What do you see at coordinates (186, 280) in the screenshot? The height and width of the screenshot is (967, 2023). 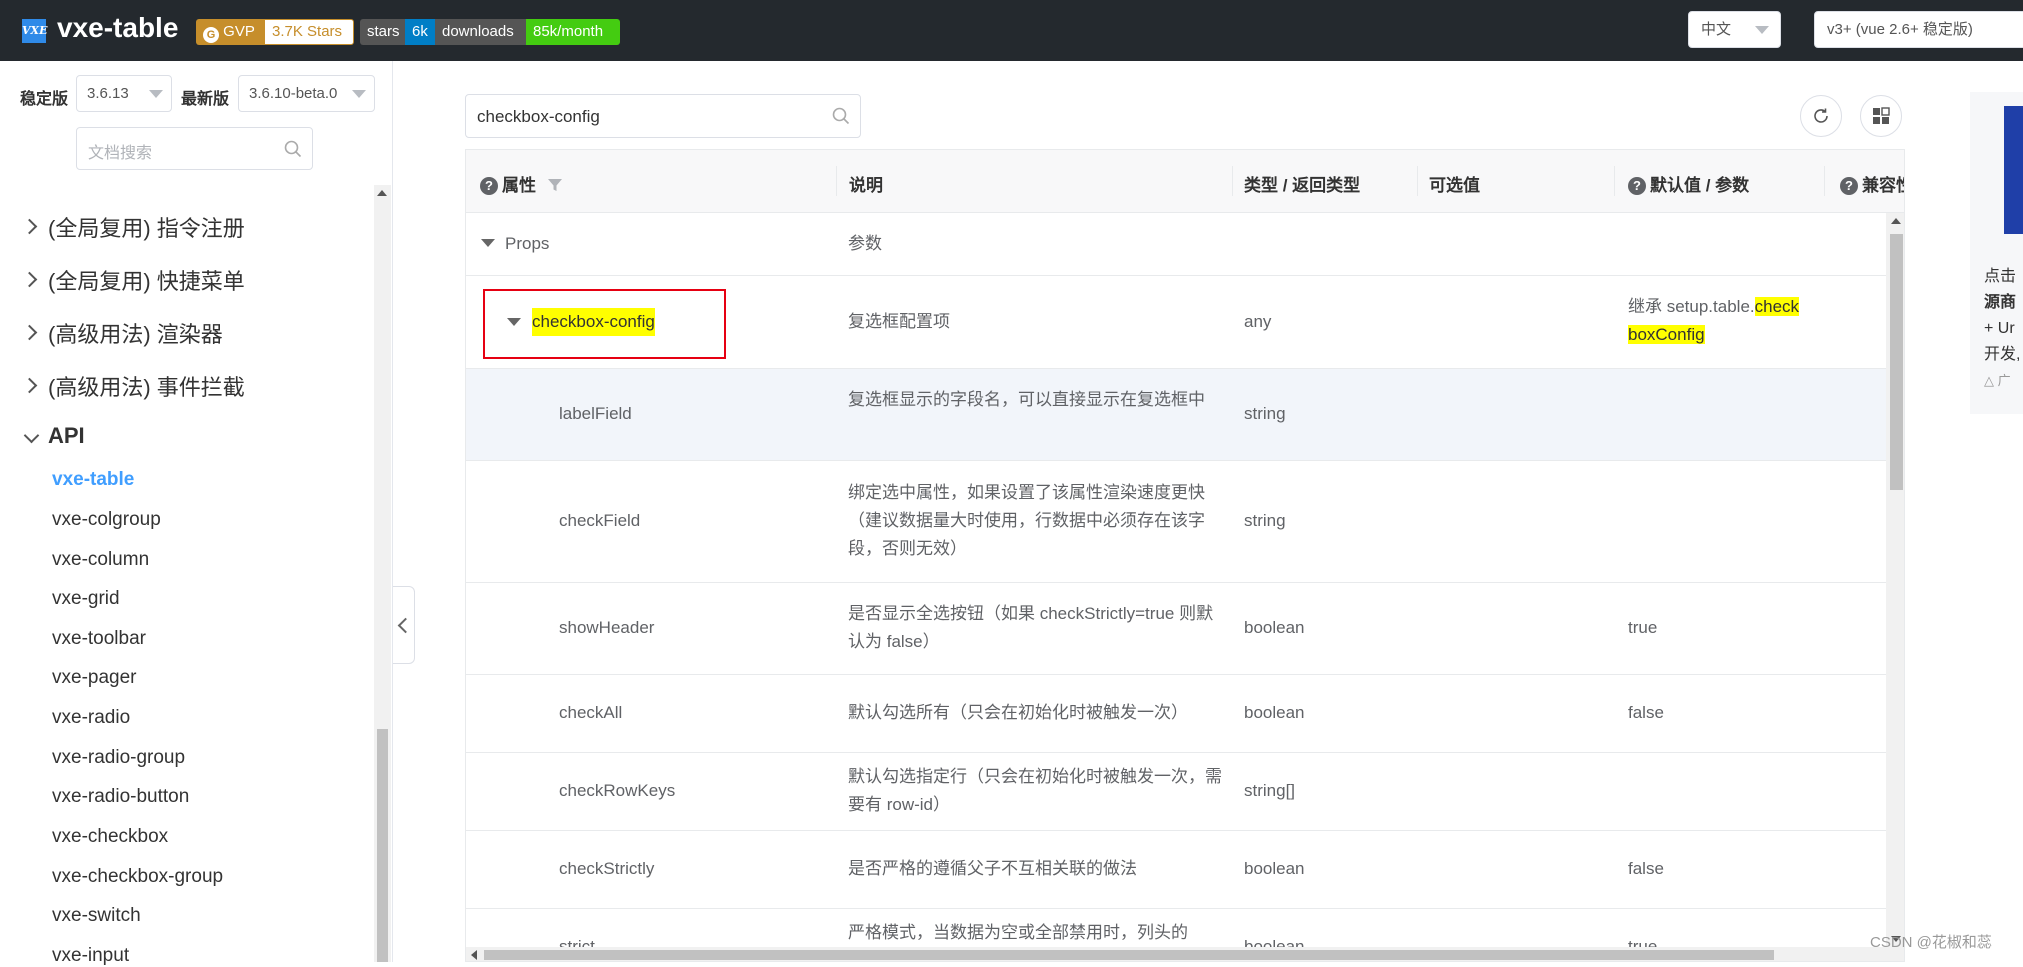 I see `nav-group-context-menu: (全局复用) 快捷菜单` at bounding box center [186, 280].